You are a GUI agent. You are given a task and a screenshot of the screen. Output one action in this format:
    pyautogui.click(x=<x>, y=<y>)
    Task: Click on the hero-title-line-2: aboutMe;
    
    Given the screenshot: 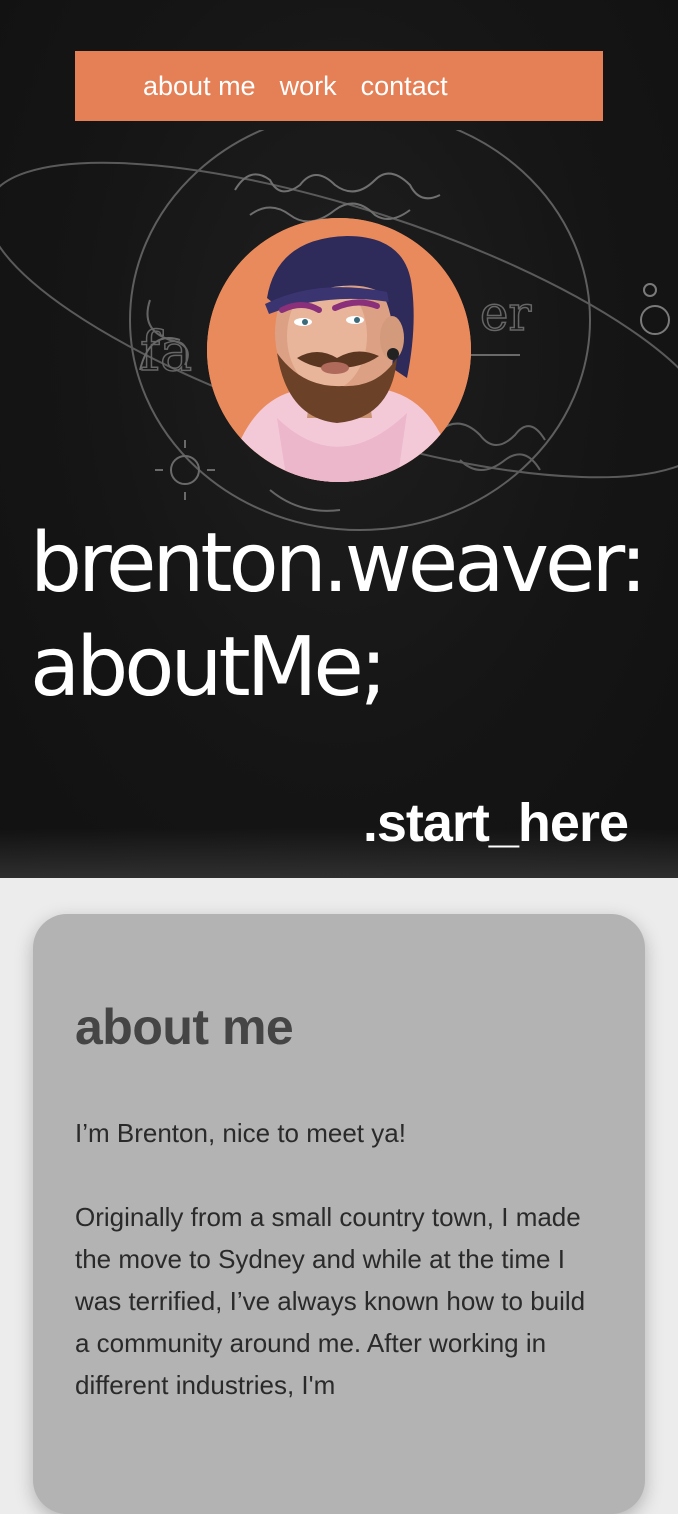 What is the action you would take?
    pyautogui.click(x=208, y=667)
    